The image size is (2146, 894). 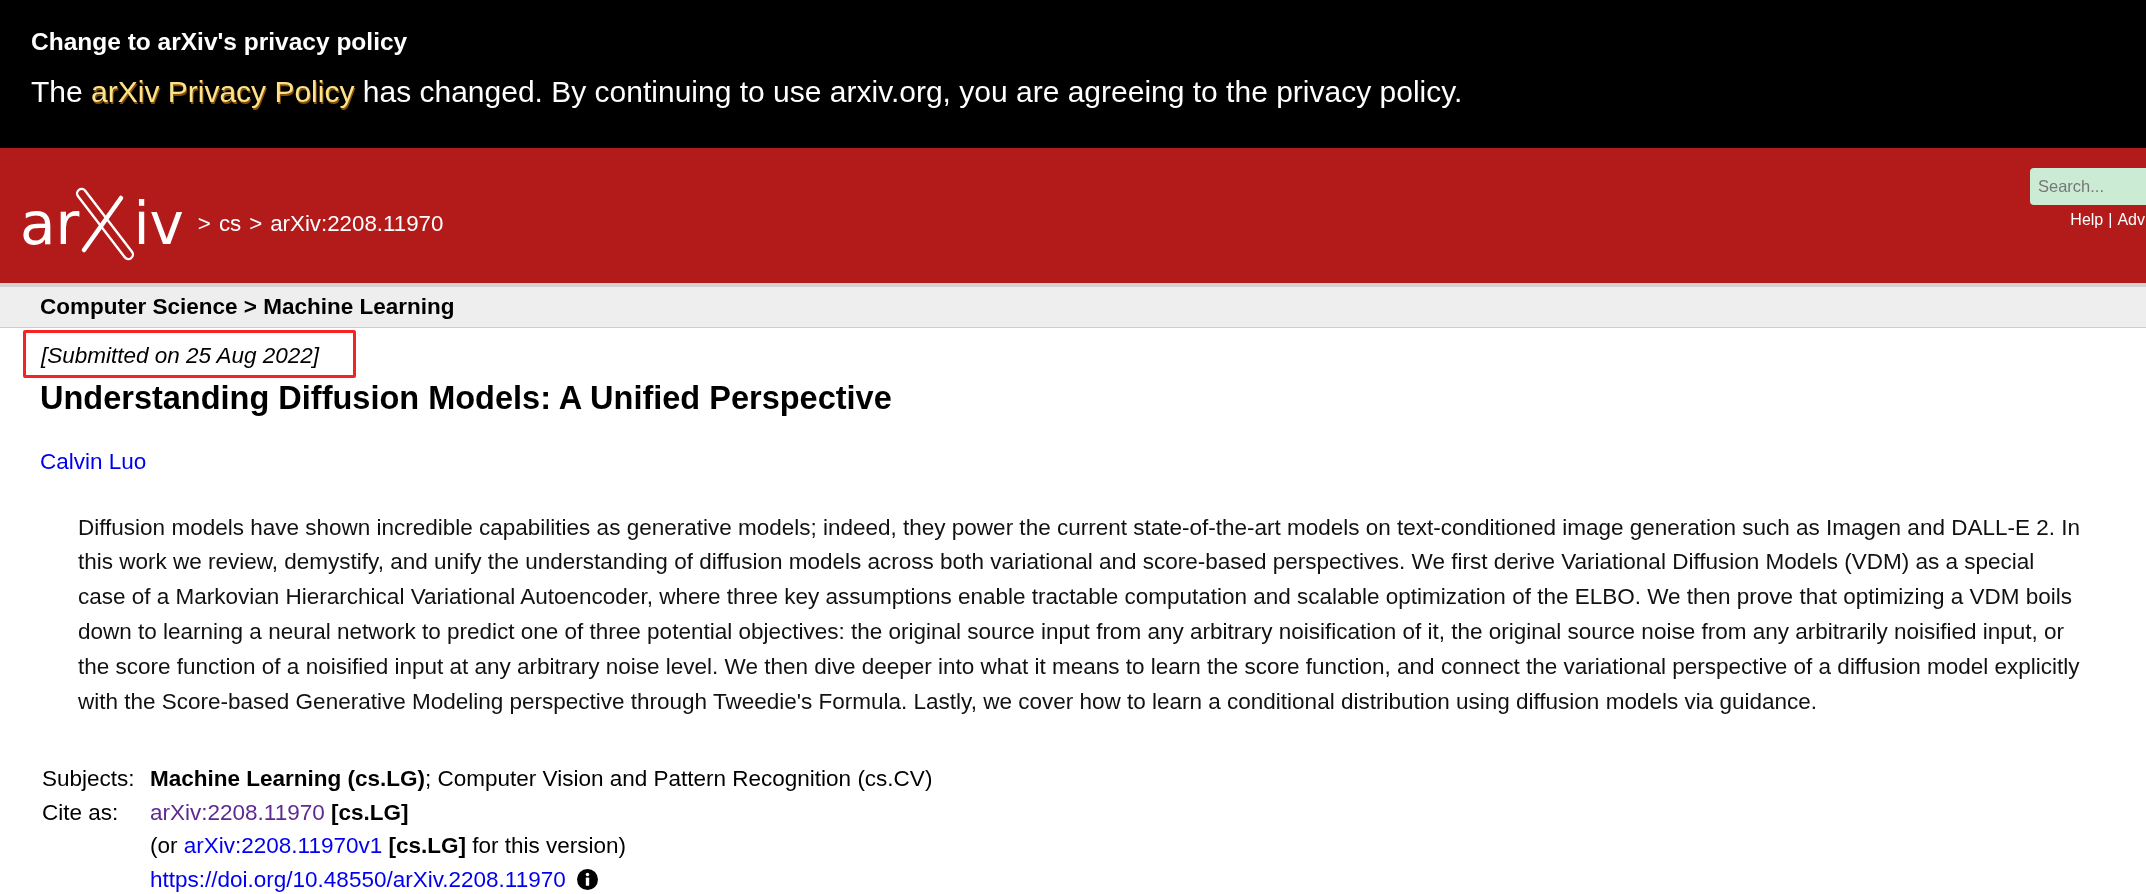 What do you see at coordinates (466, 398) in the screenshot?
I see `paper-title: Understanding Diffusion Models: A Unified Perspective` at bounding box center [466, 398].